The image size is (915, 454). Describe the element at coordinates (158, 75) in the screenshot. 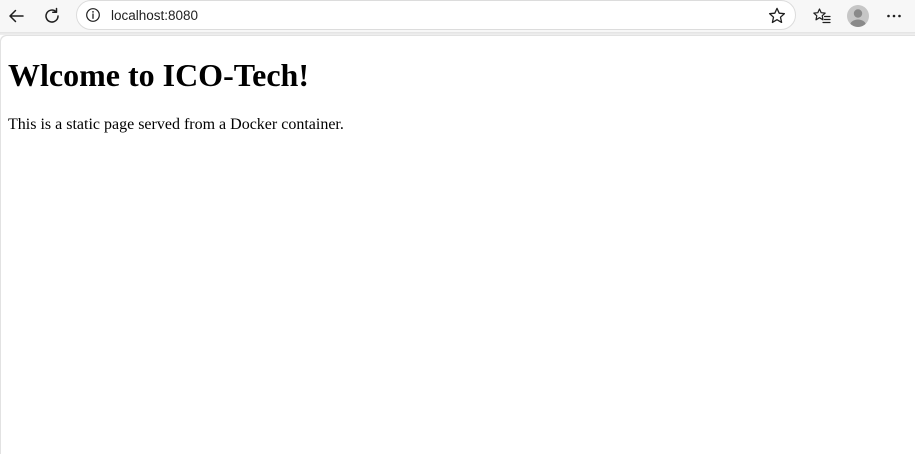

I see `page-heading: Wlcome to ICO-Tech!` at that location.